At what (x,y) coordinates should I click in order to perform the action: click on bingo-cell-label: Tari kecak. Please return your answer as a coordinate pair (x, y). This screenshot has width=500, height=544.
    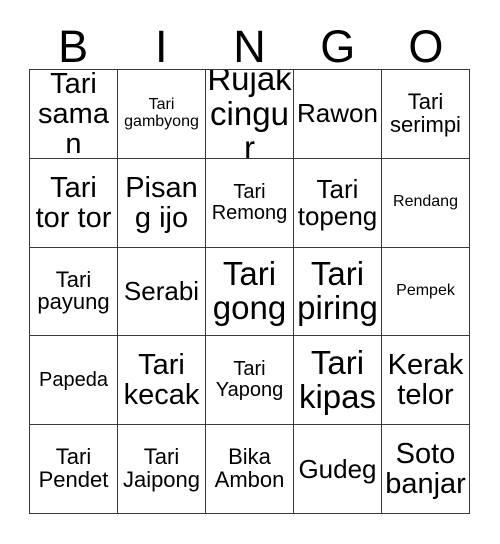
    Looking at the image, I should click on (161, 380).